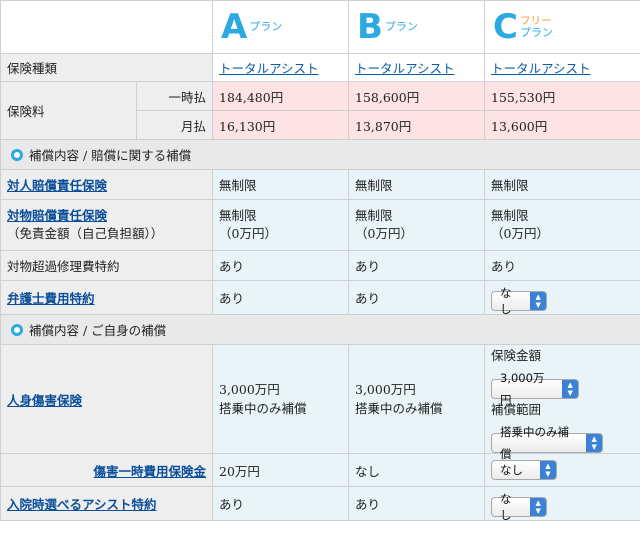 The height and width of the screenshot is (534, 640). I want to click on plan-a-property-deductible: （0万円）, so click(248, 233).